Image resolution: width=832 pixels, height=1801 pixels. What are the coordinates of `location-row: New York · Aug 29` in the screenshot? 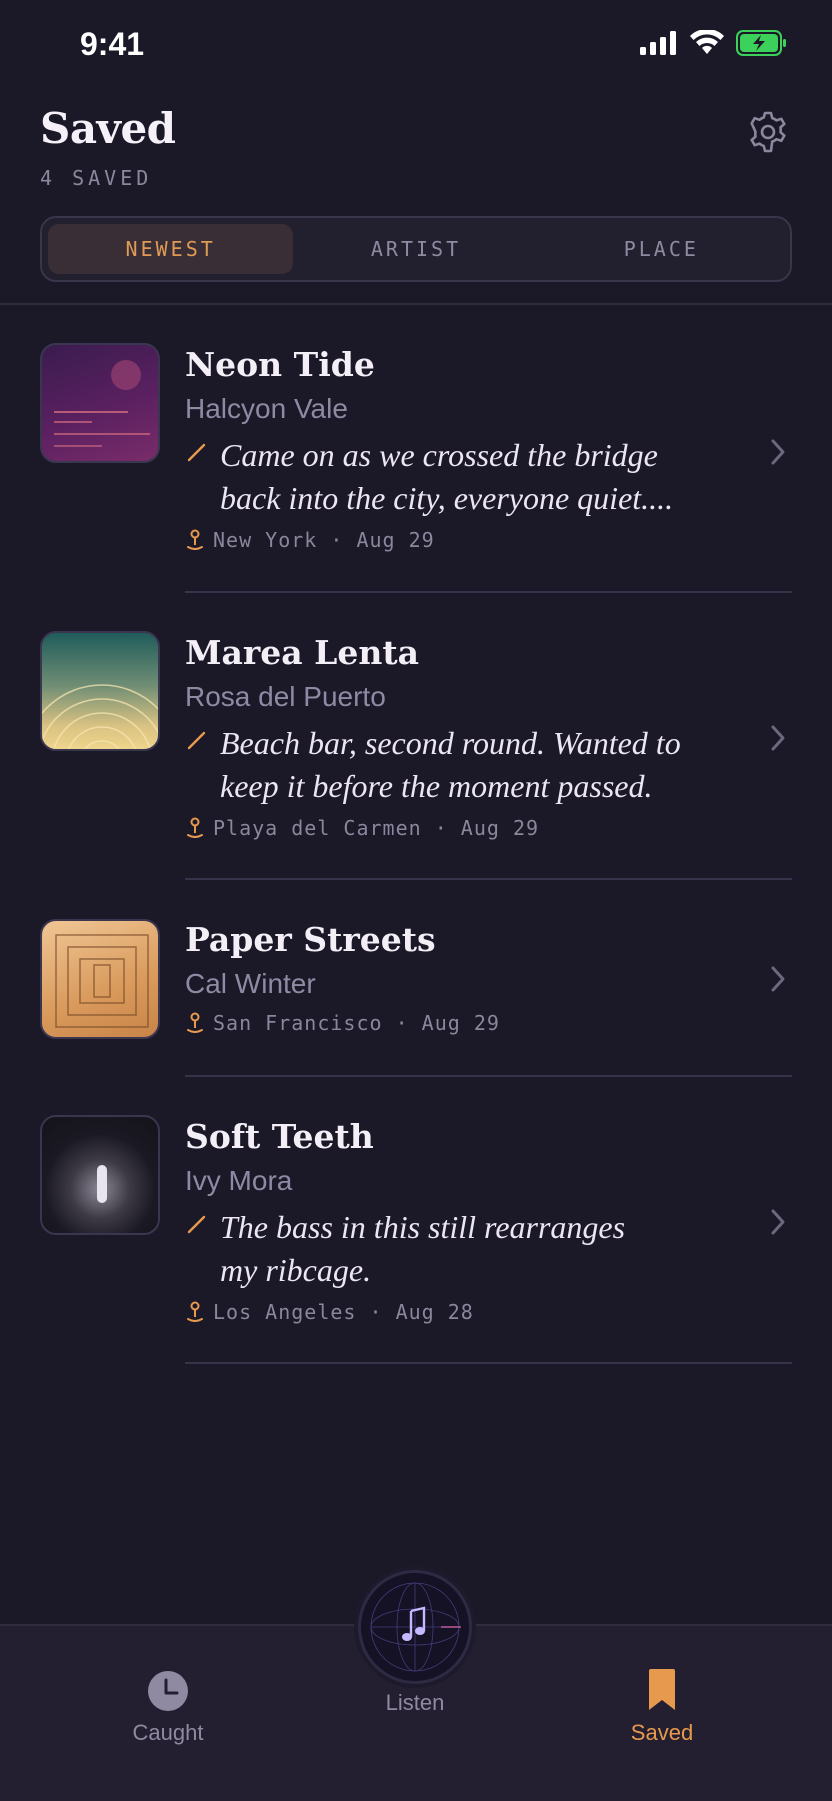 It's located at (310, 540).